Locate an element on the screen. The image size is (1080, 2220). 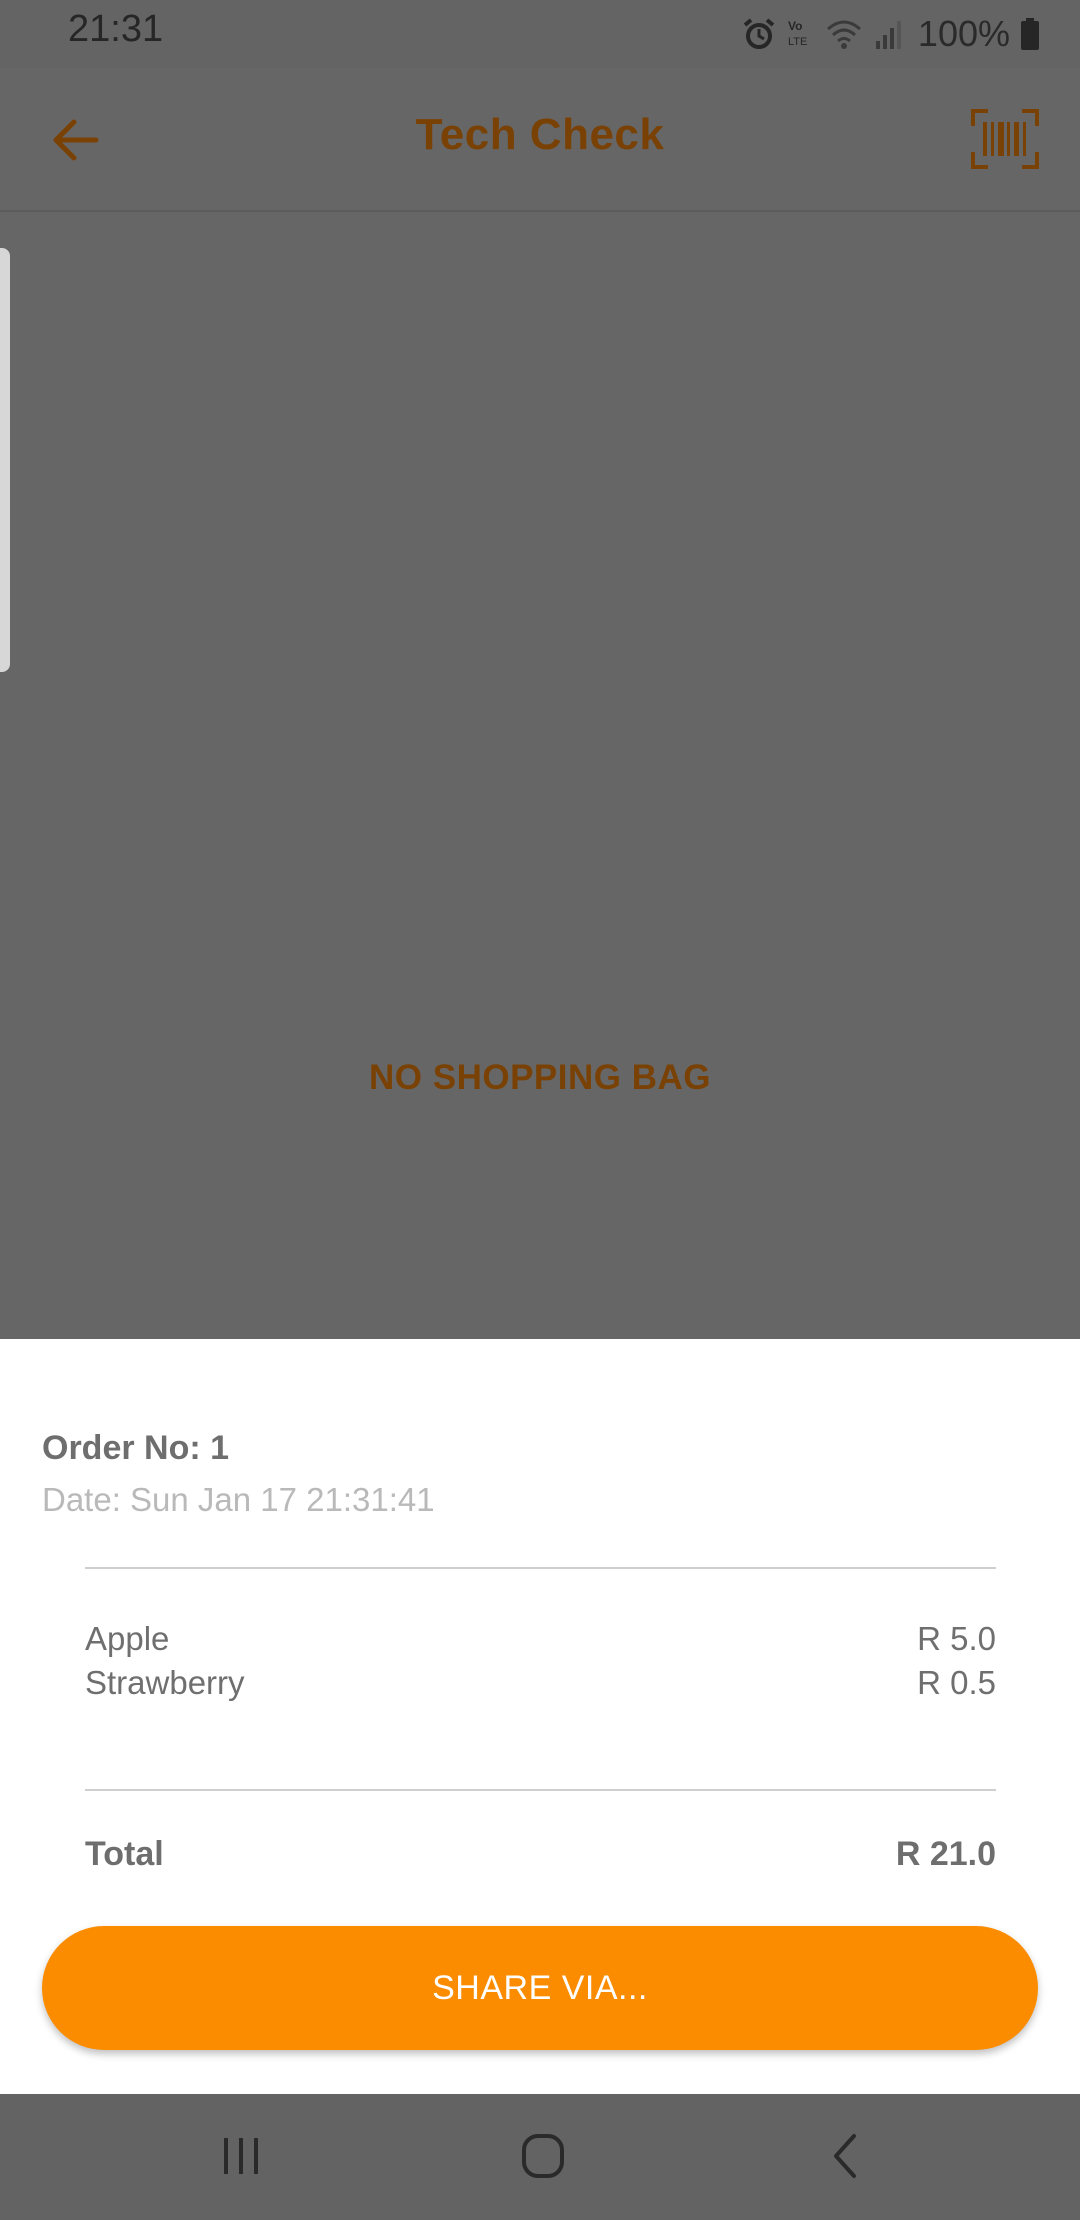
list-item: Apple R 5.0 is located at coordinates (540, 1639).